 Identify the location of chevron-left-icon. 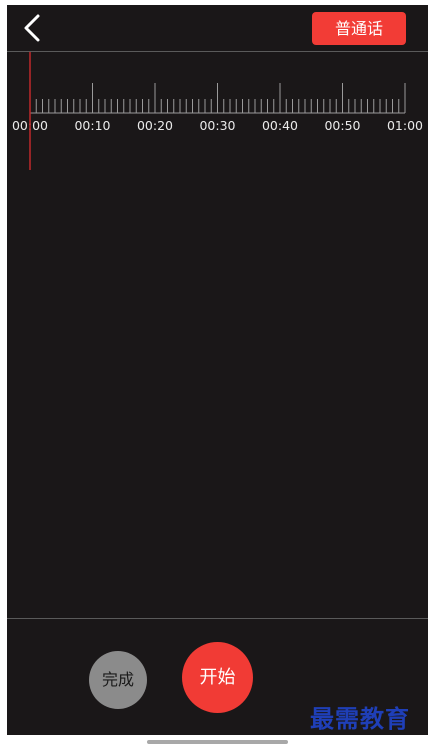
(32, 28).